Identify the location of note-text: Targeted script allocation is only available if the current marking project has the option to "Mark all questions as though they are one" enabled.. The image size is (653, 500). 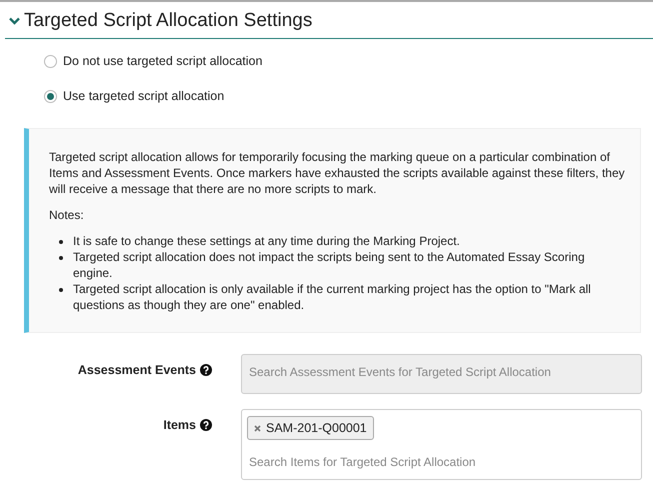
(332, 297).